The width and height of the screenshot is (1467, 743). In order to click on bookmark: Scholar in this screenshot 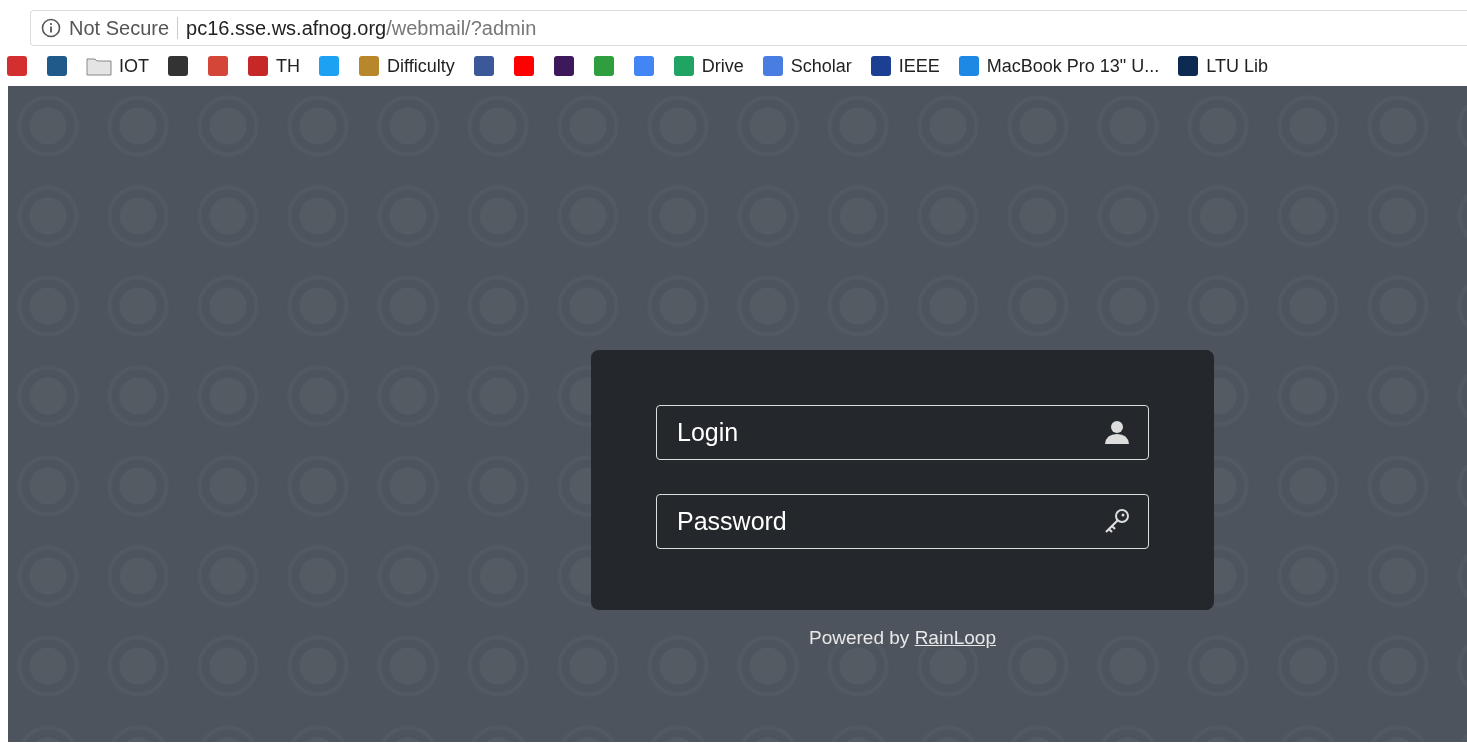, I will do `click(806, 66)`.